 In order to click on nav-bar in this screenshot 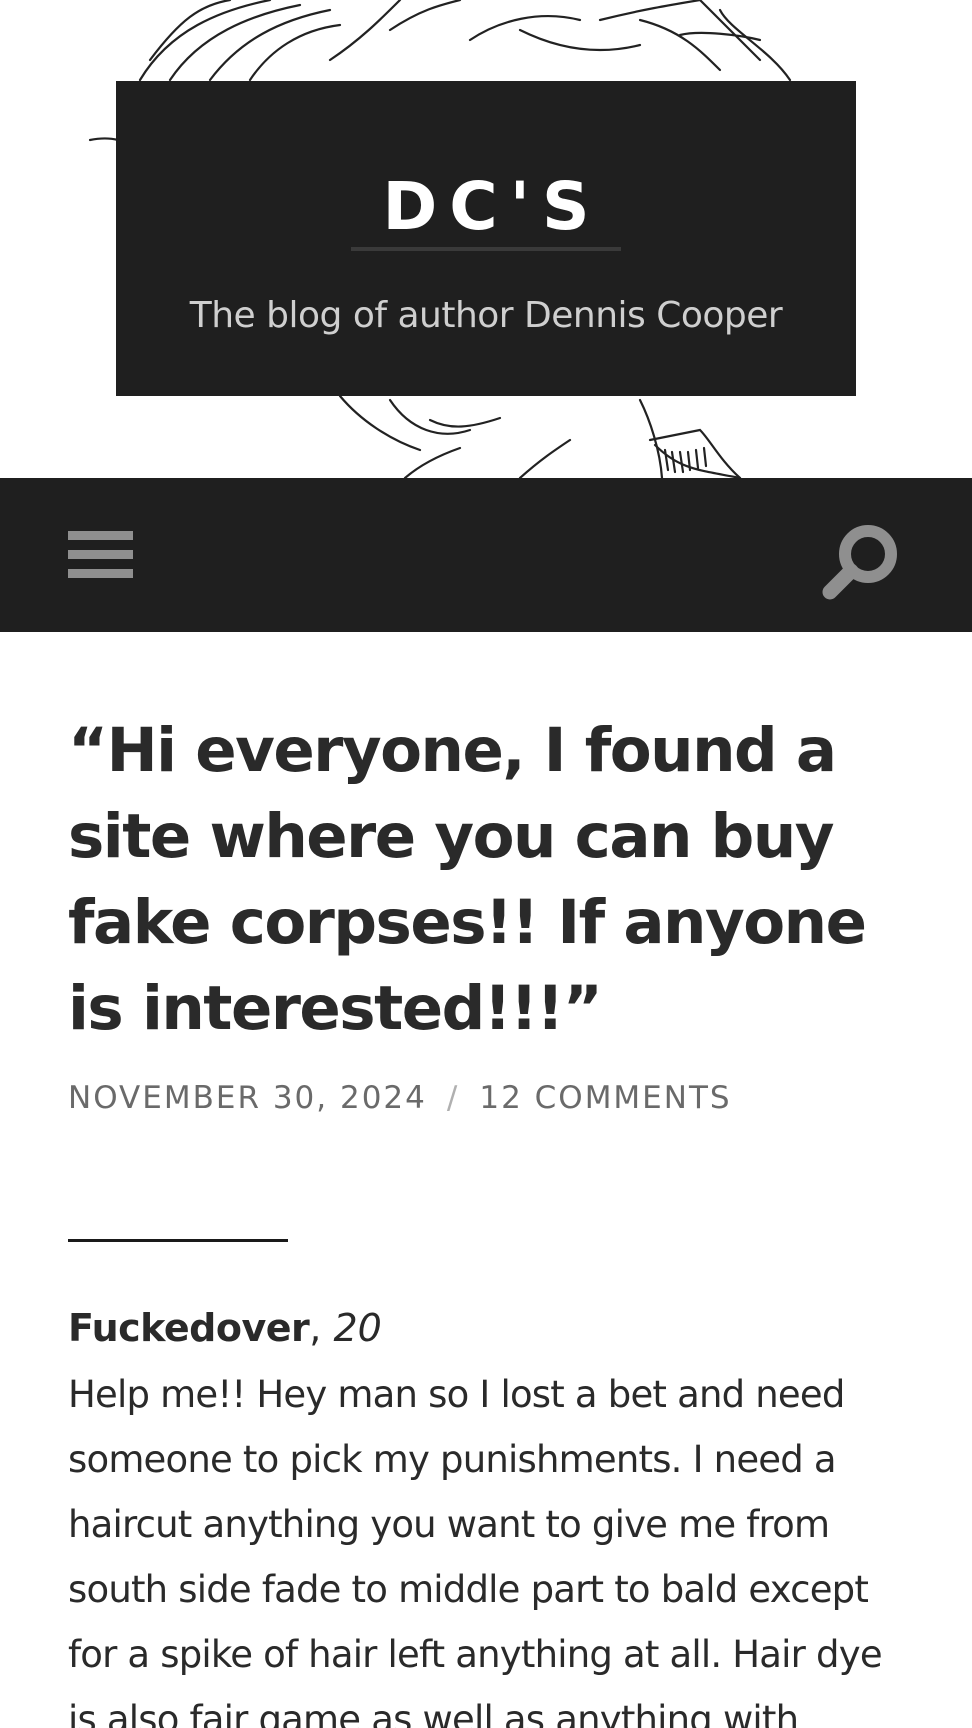, I will do `click(486, 555)`.